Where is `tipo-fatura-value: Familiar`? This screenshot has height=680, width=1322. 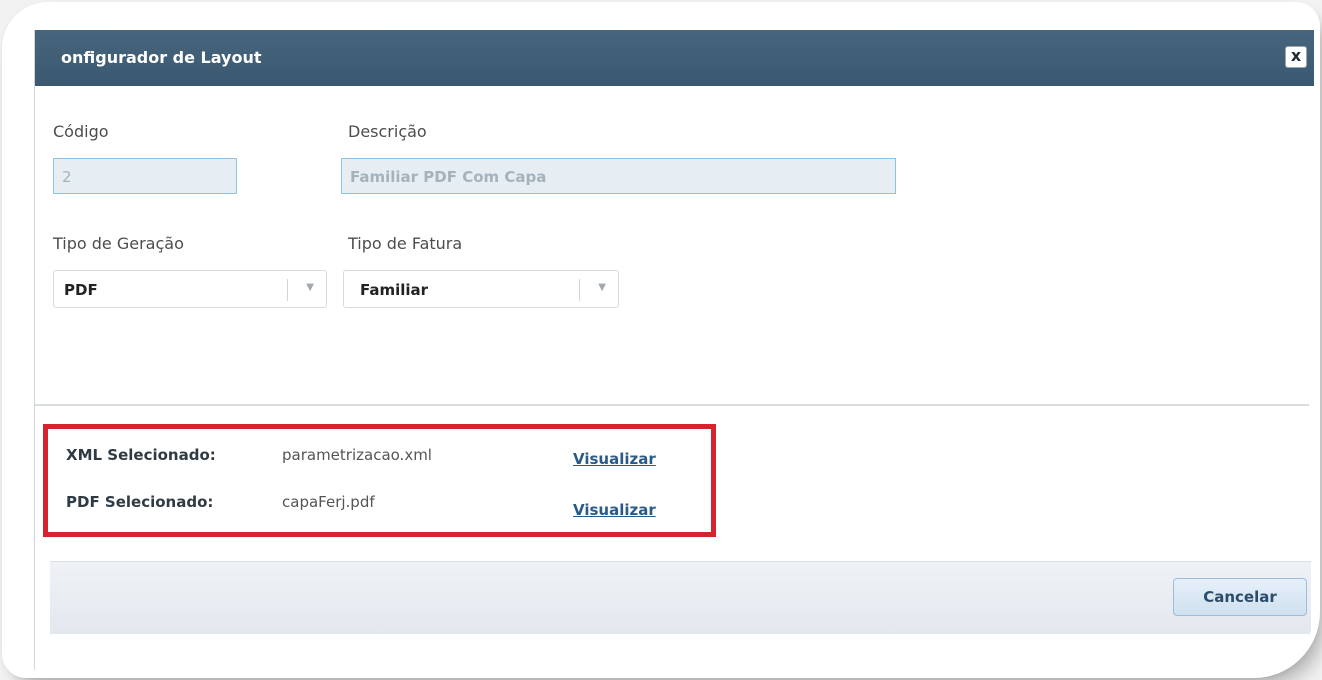
tipo-fatura-value: Familiar is located at coordinates (394, 290).